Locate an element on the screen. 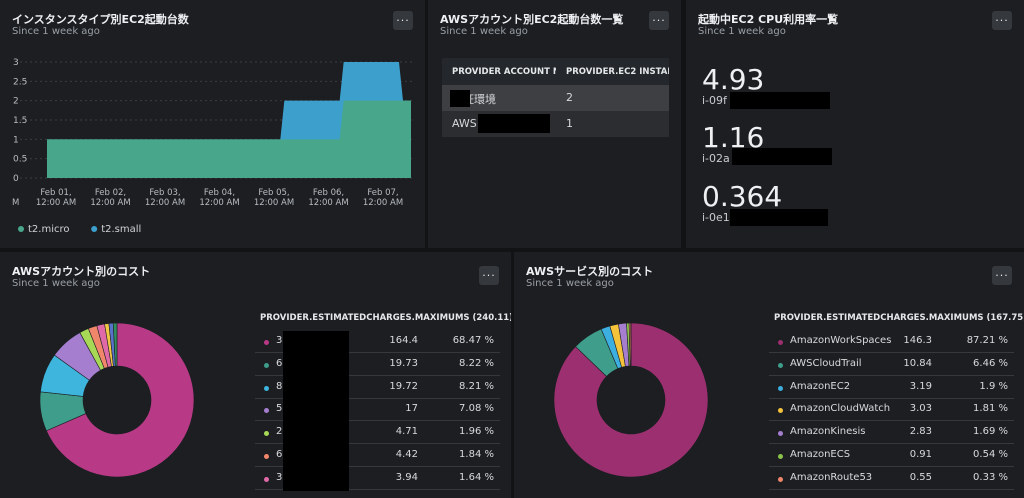 Image resolution: width=1024 pixels, height=498 pixels. legend-label: t2.small is located at coordinates (121, 229).